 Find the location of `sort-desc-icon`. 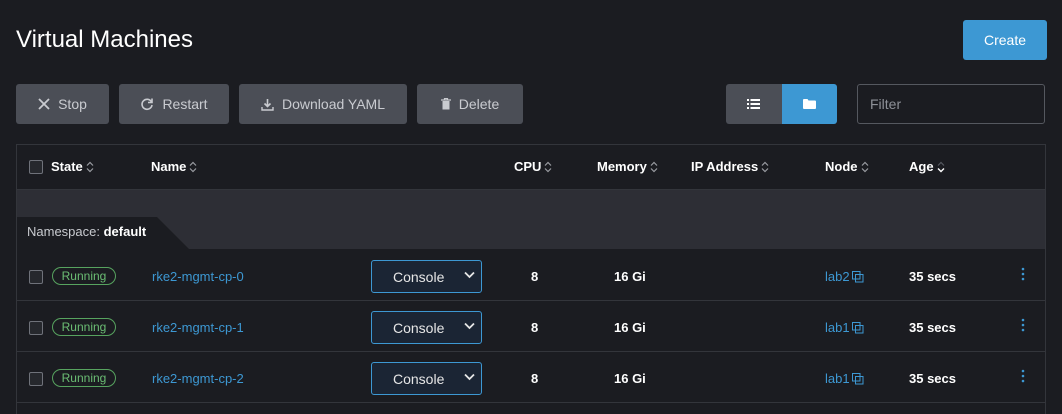

sort-desc-icon is located at coordinates (941, 166).